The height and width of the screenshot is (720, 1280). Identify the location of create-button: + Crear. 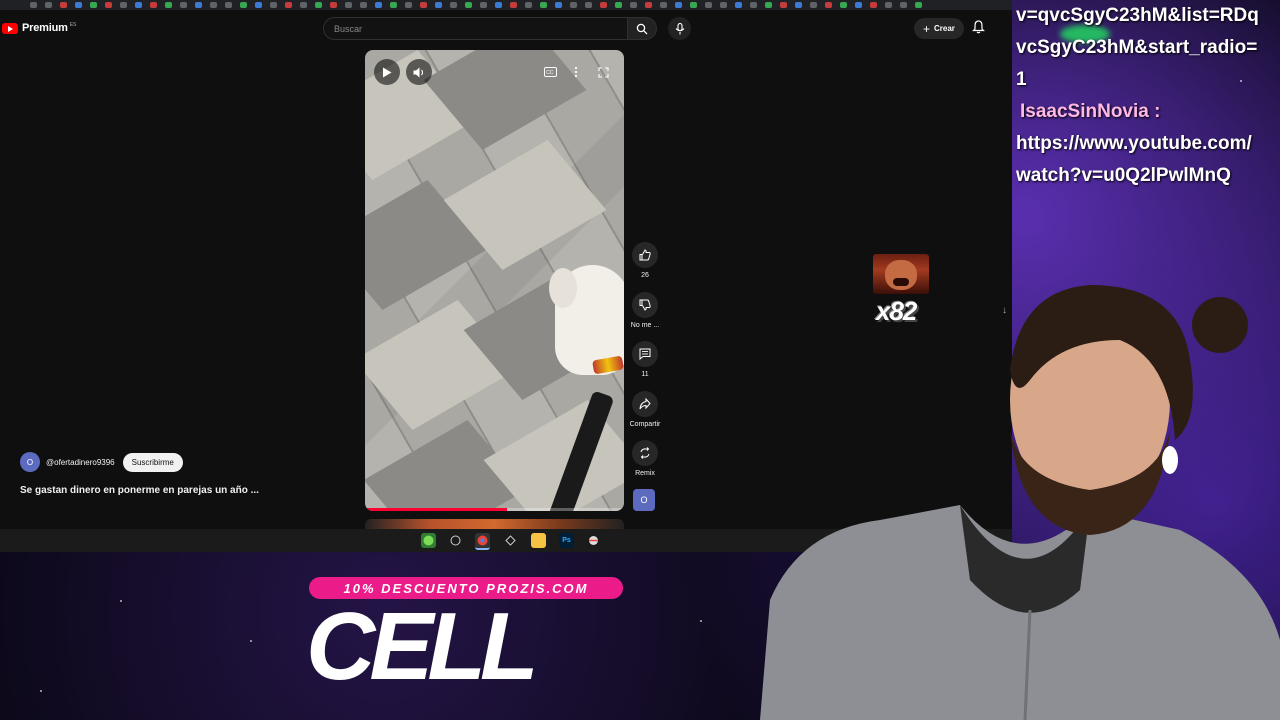
(939, 28).